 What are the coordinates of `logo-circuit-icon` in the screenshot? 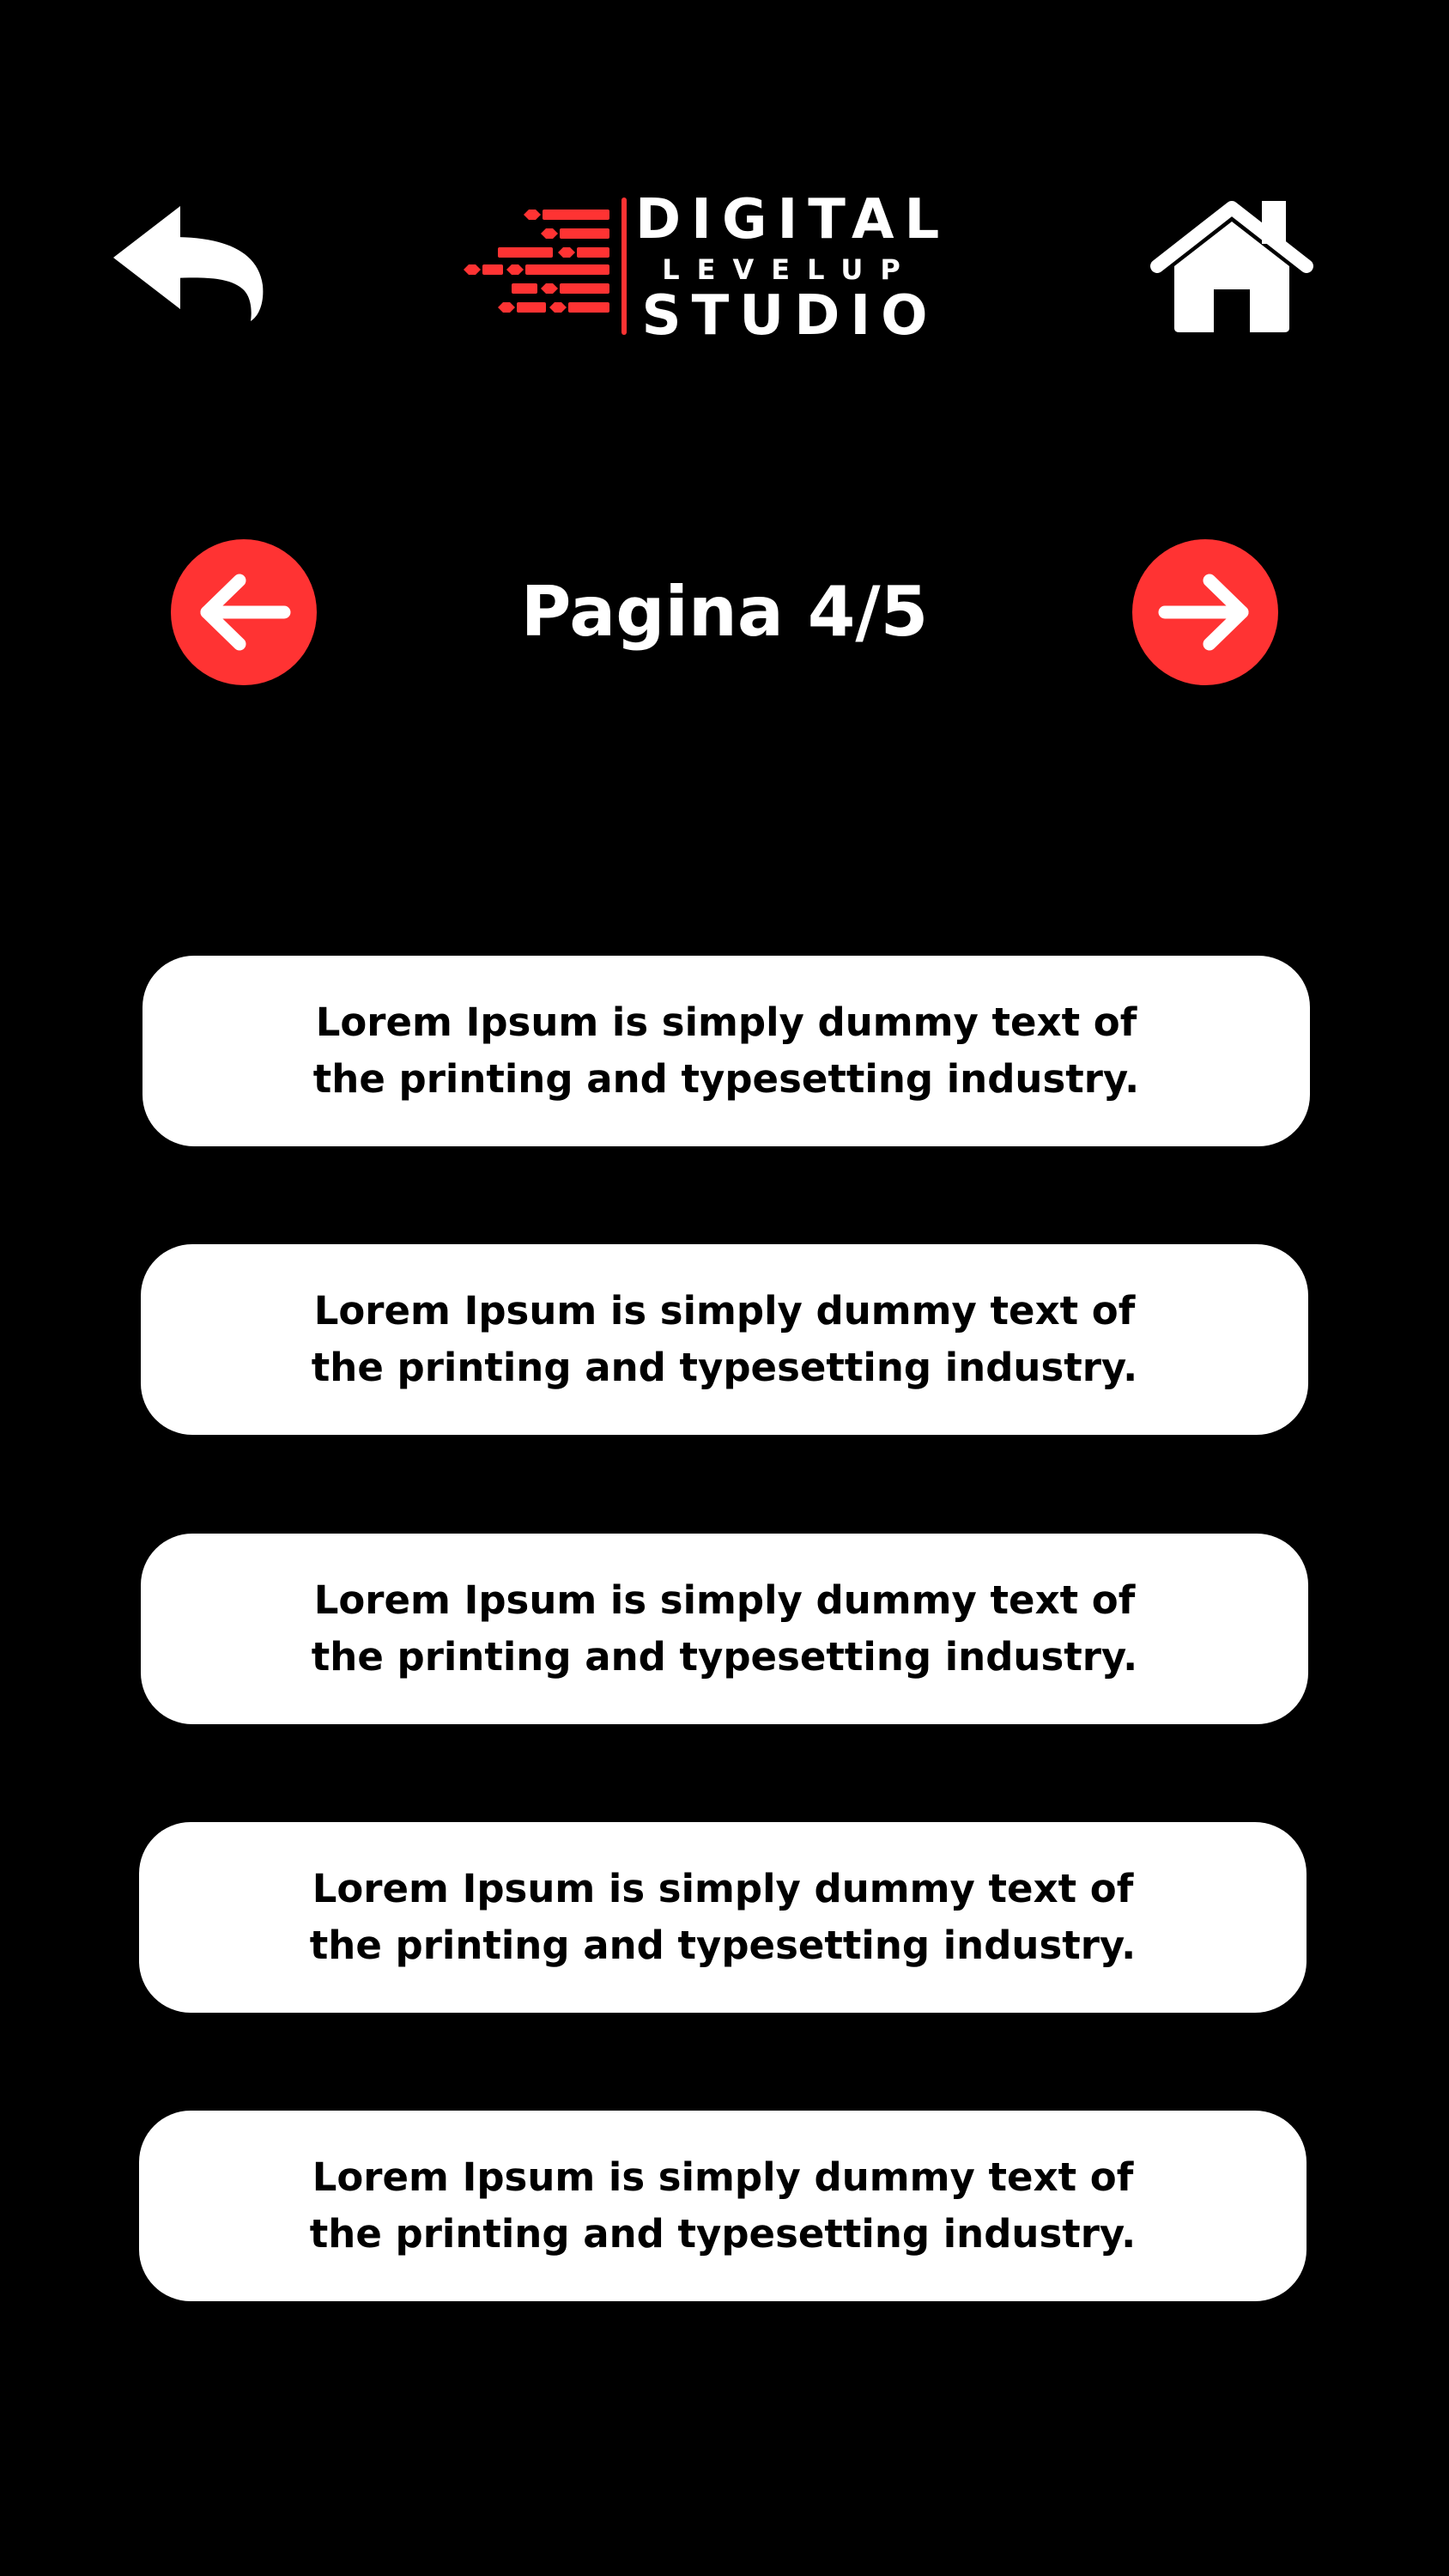 It's located at (545, 266).